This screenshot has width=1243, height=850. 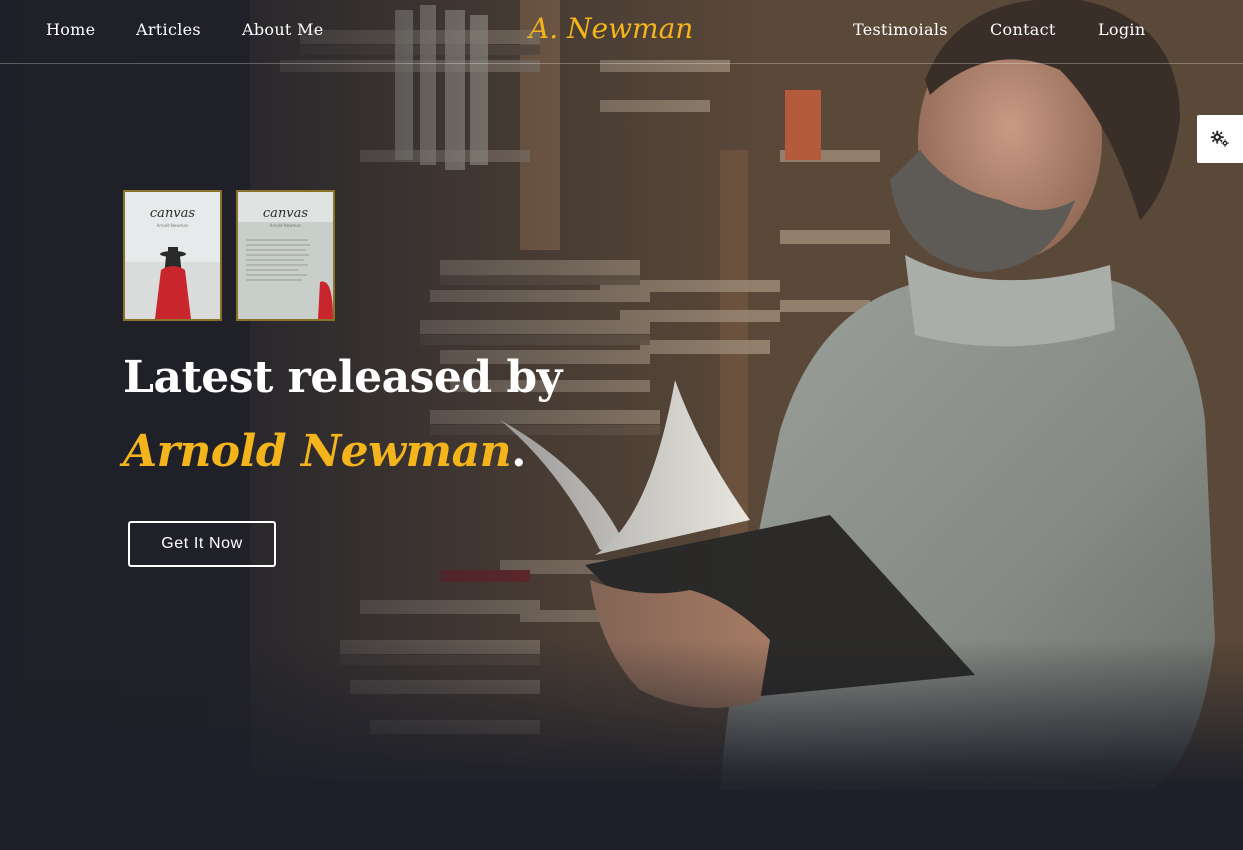 What do you see at coordinates (342, 377) in the screenshot?
I see `hero-headline: Latest released by` at bounding box center [342, 377].